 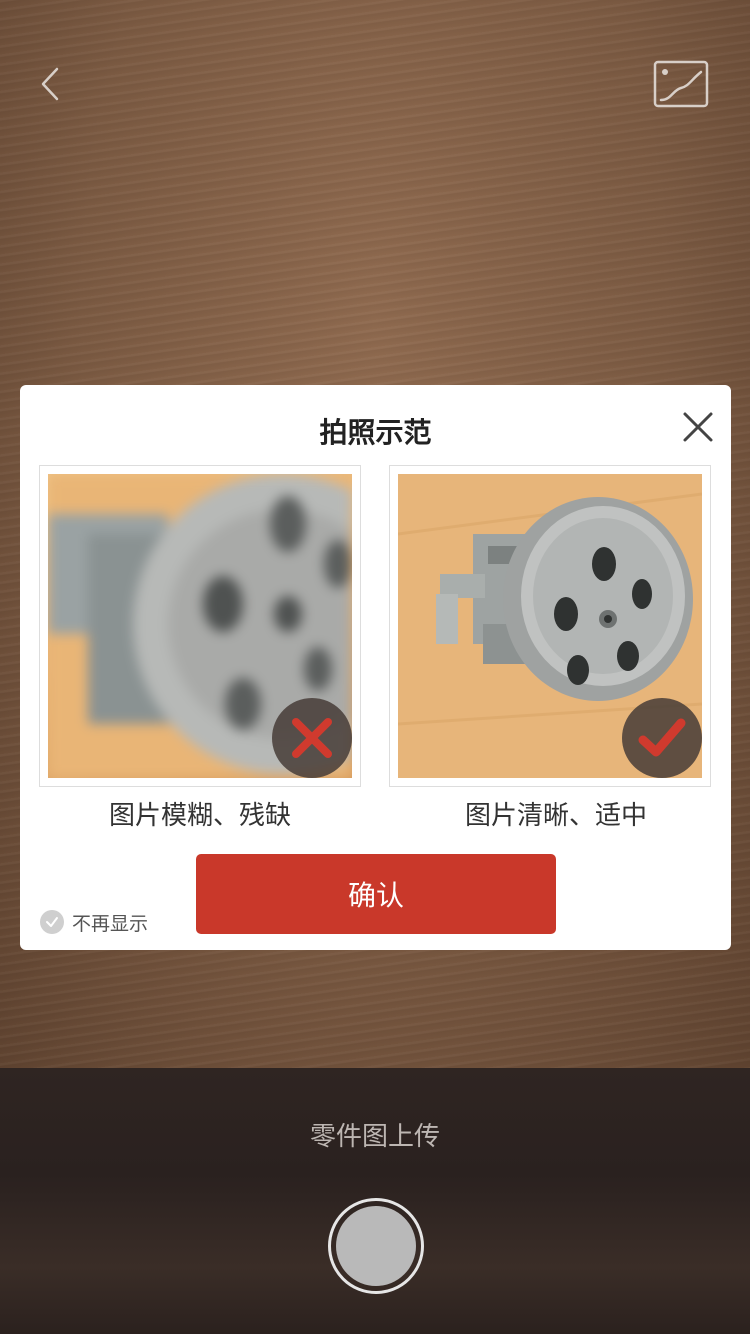 I want to click on dont-show-again-toggle: 不再显示, so click(x=94, y=922).